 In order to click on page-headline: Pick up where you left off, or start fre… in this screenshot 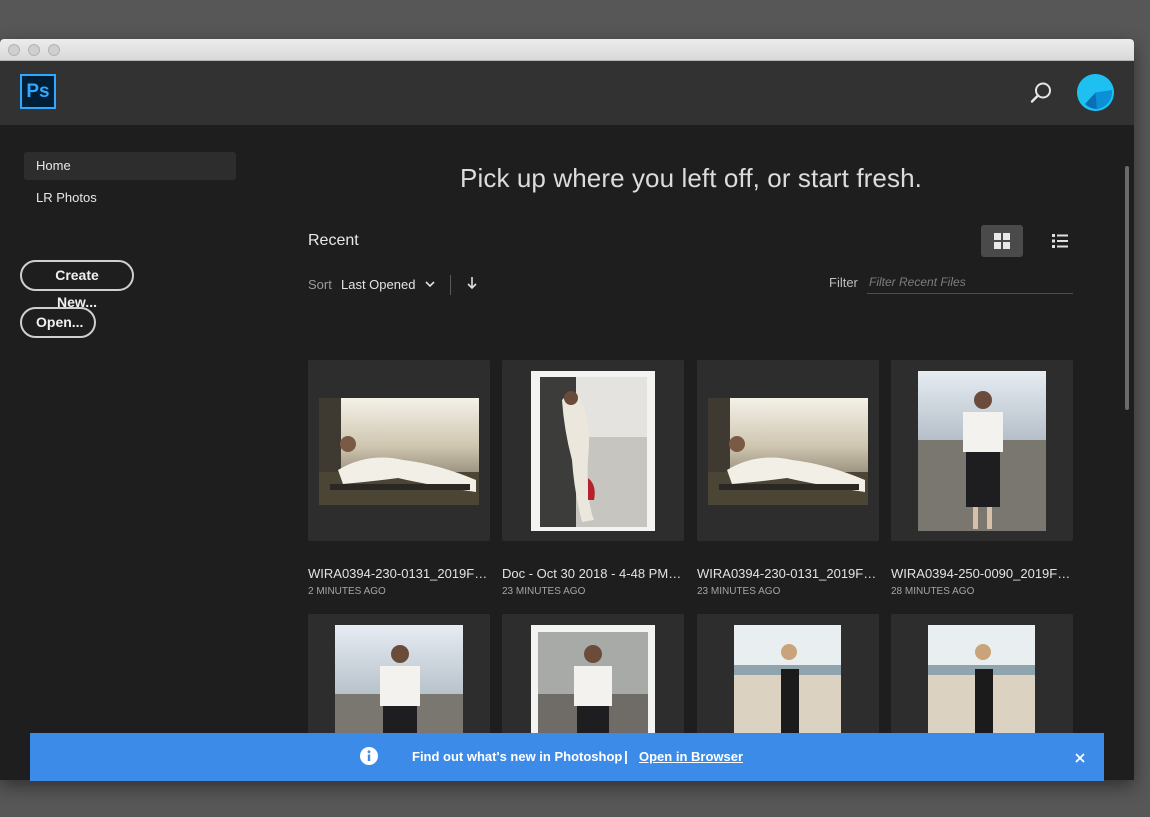, I will do `click(691, 178)`.